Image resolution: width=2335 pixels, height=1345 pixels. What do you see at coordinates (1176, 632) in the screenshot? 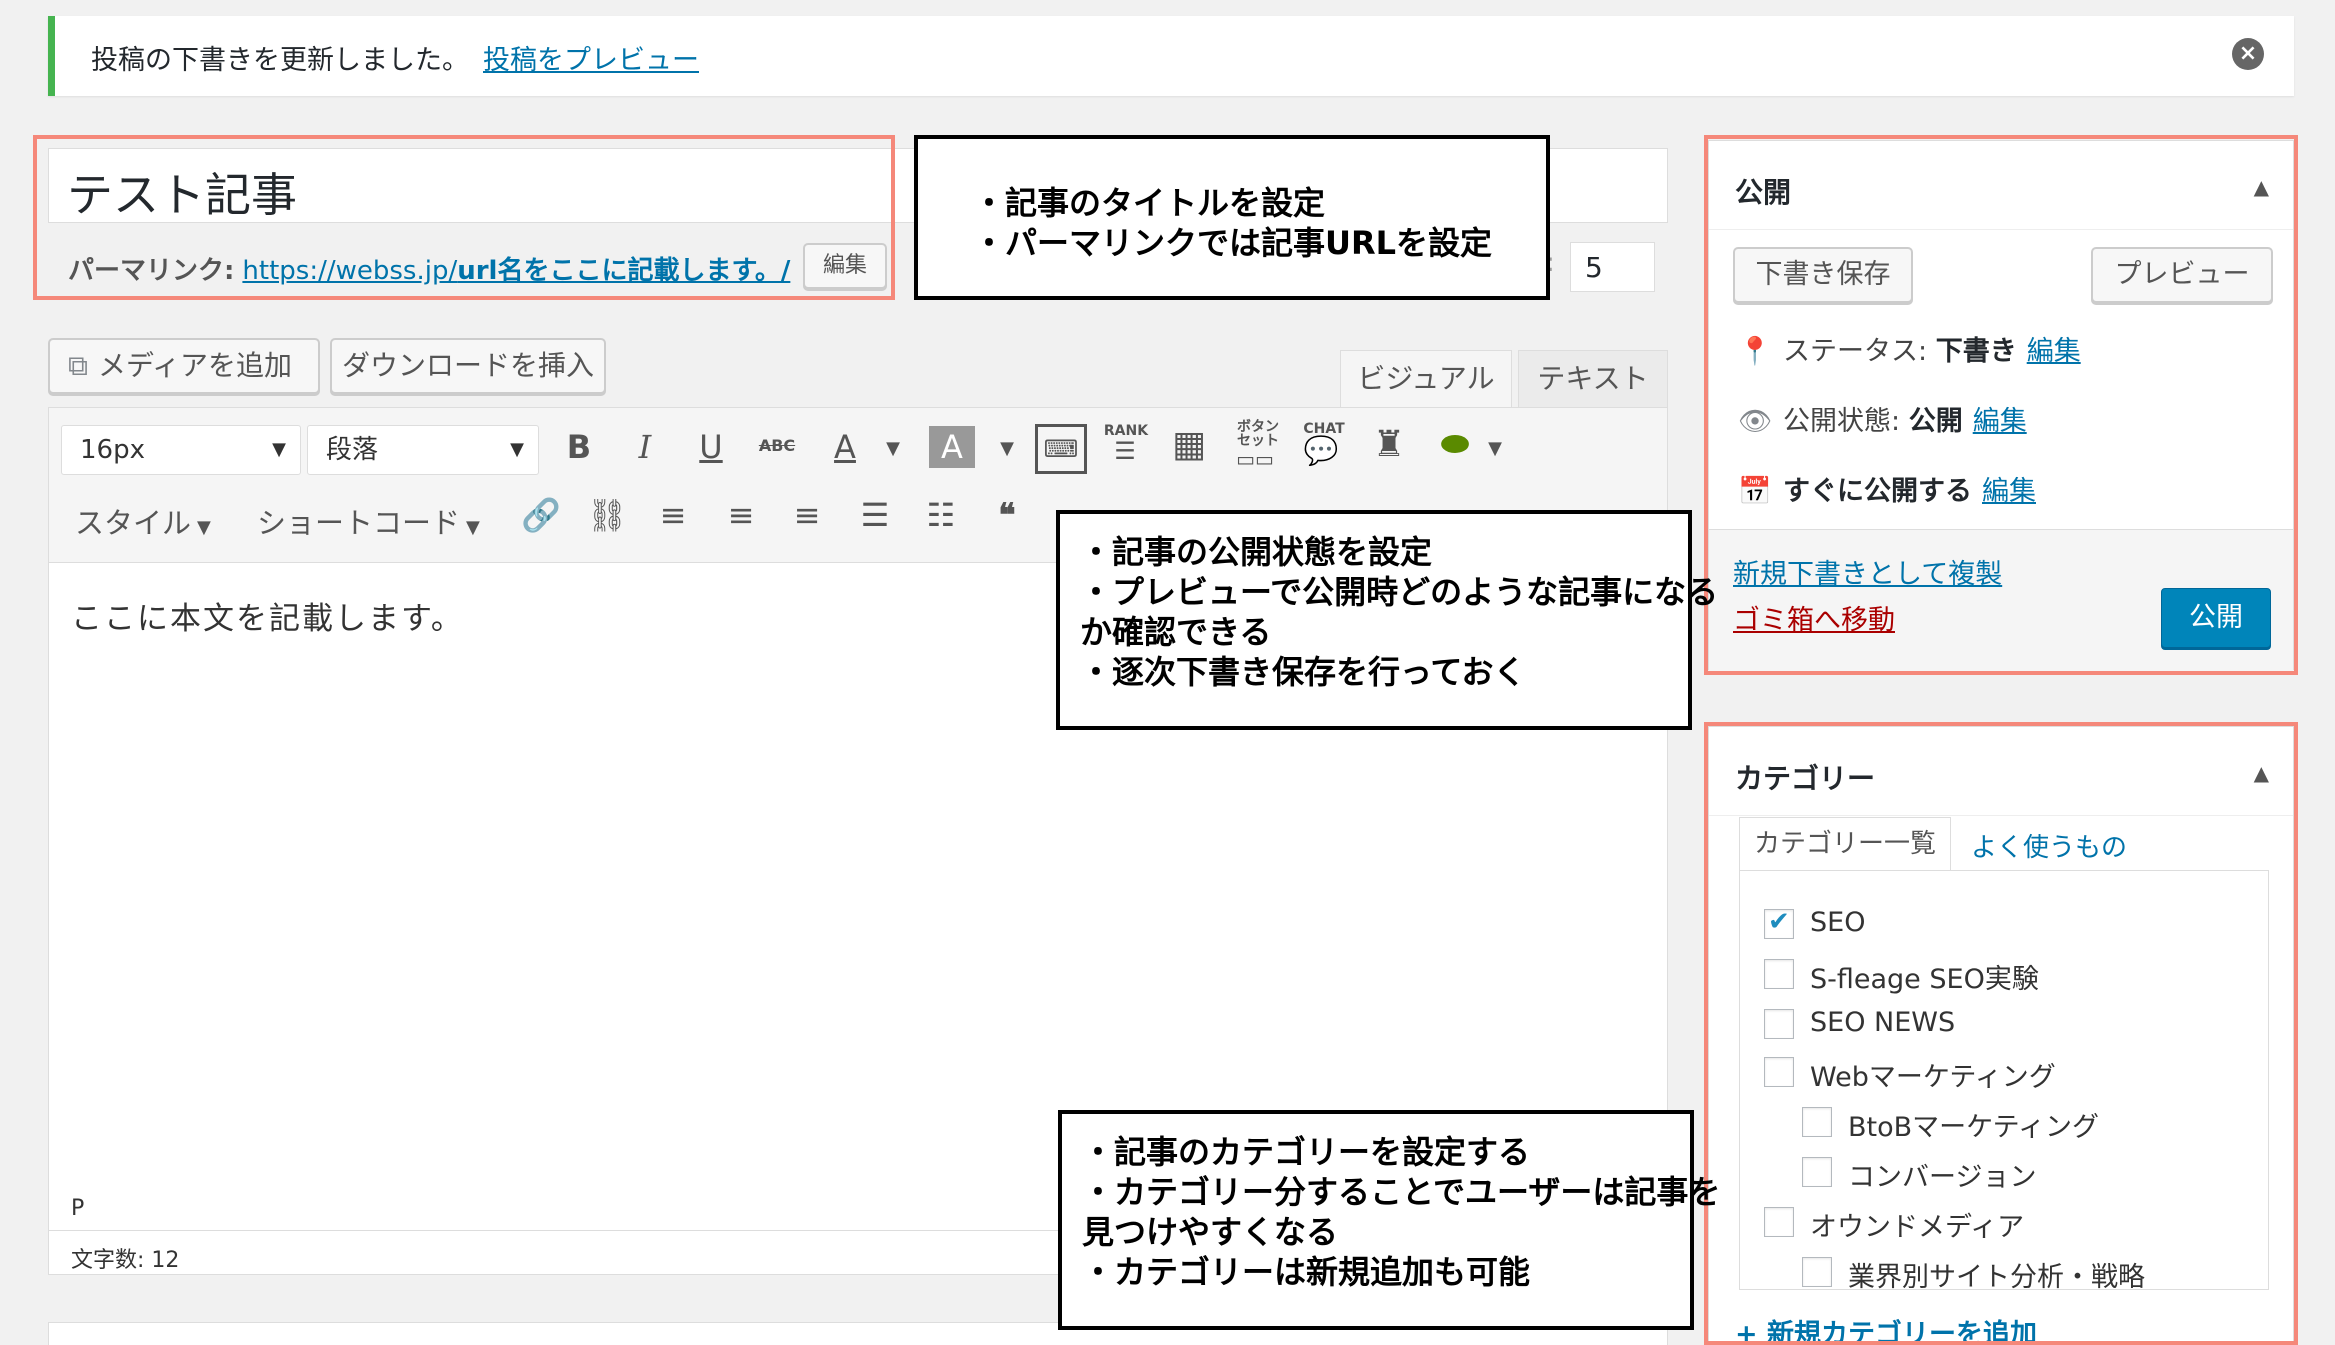
I see `callout-line: か確認できる` at bounding box center [1176, 632].